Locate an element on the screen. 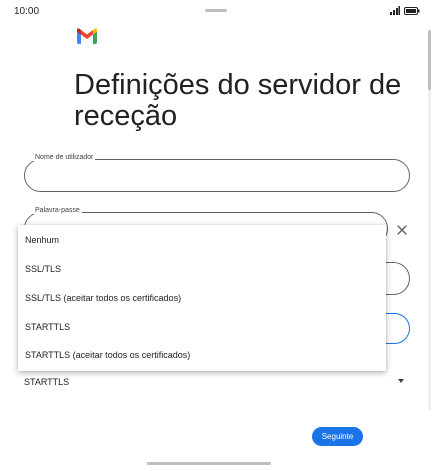 This screenshot has height=471, width=434. scrollbar is located at coordinates (429, 220).